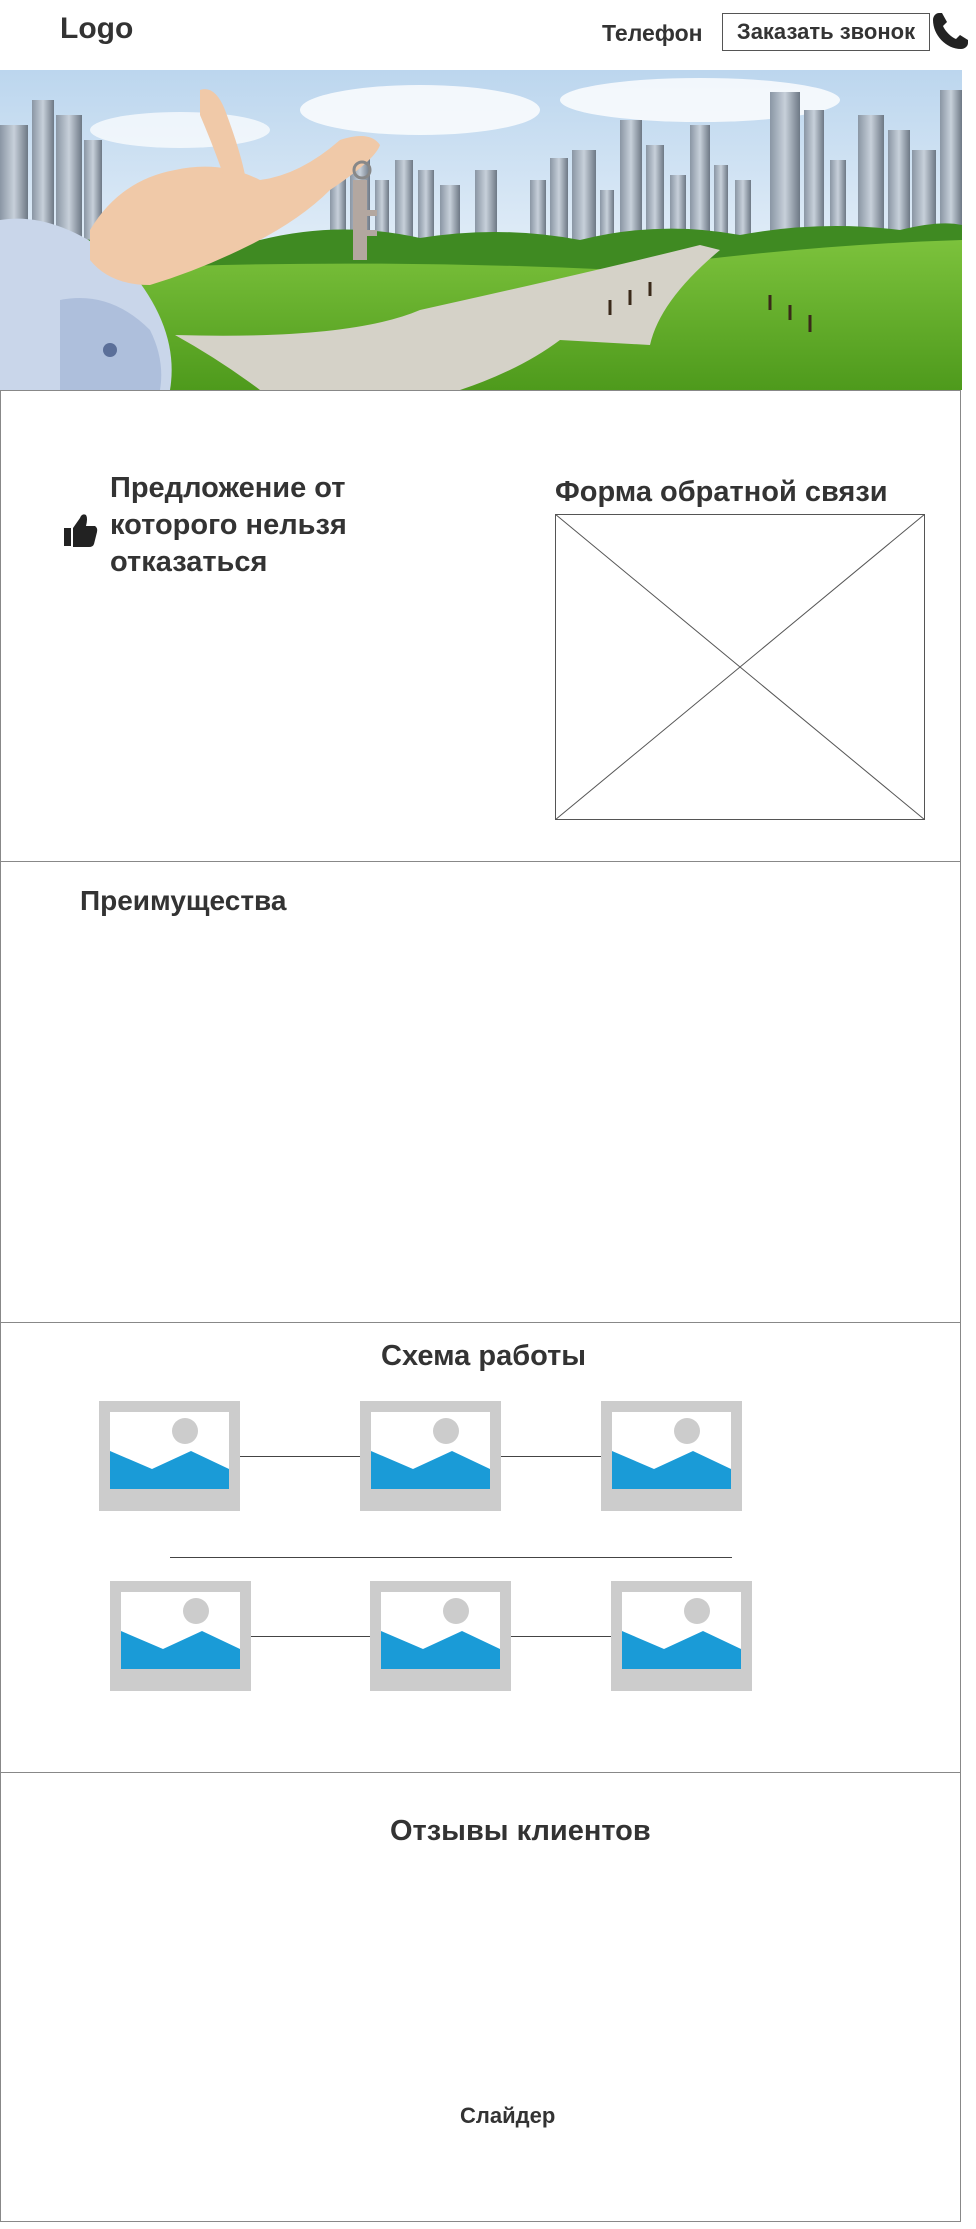 This screenshot has height=2229, width=976. Describe the element at coordinates (484, 1356) in the screenshot. I see `work-scheme-title: Схема работы` at that location.